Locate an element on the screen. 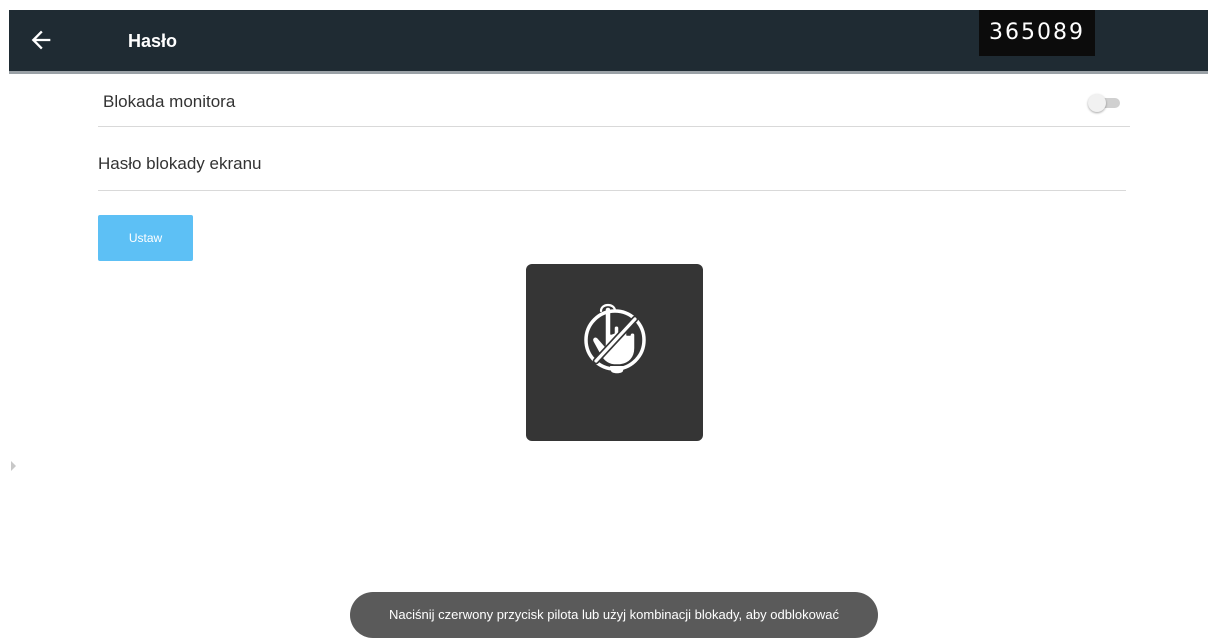 This screenshot has height=638, width=1208. screen-lock-password-label: Hasło blokady ekranu is located at coordinates (180, 163).